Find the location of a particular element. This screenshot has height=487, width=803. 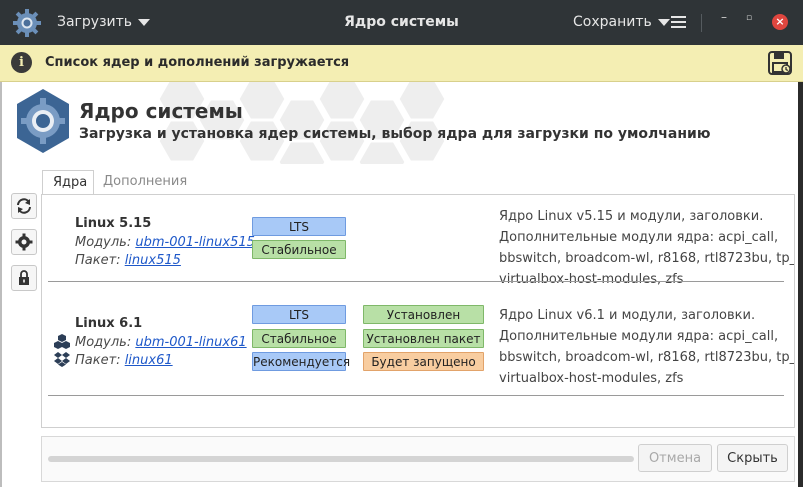

lock-icon is located at coordinates (24, 277).